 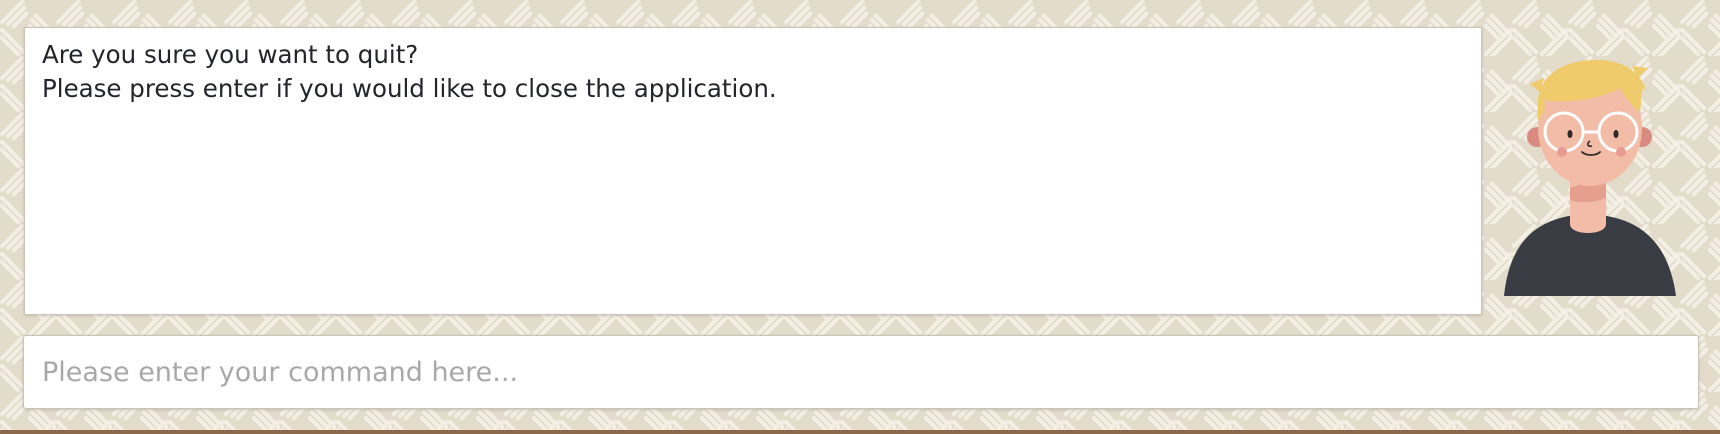 What do you see at coordinates (1590, 178) in the screenshot?
I see `user-avatar-icon` at bounding box center [1590, 178].